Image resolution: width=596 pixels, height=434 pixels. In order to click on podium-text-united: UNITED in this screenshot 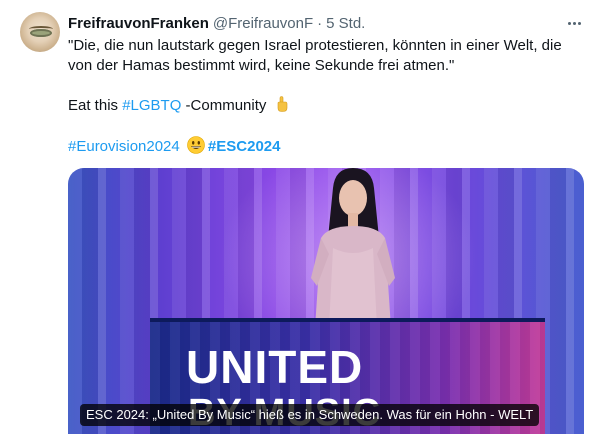, I will do `click(275, 367)`.